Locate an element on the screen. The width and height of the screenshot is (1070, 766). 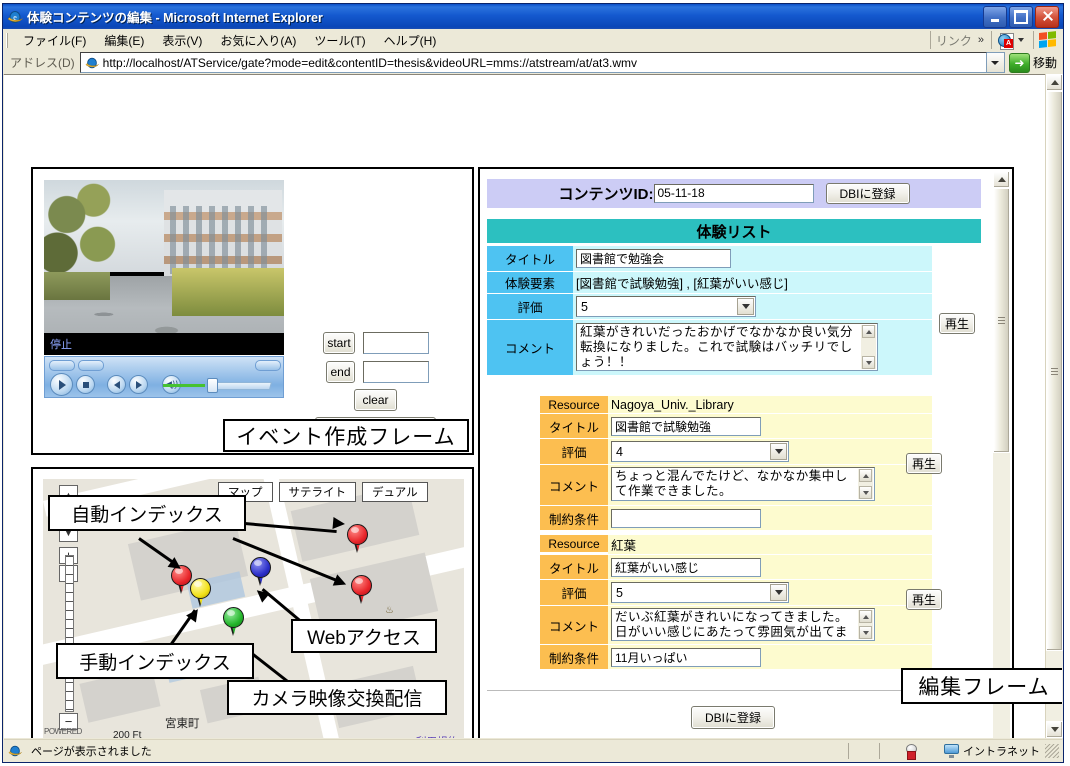
browser-vertical-scrollbar is located at coordinates (1054, 406).